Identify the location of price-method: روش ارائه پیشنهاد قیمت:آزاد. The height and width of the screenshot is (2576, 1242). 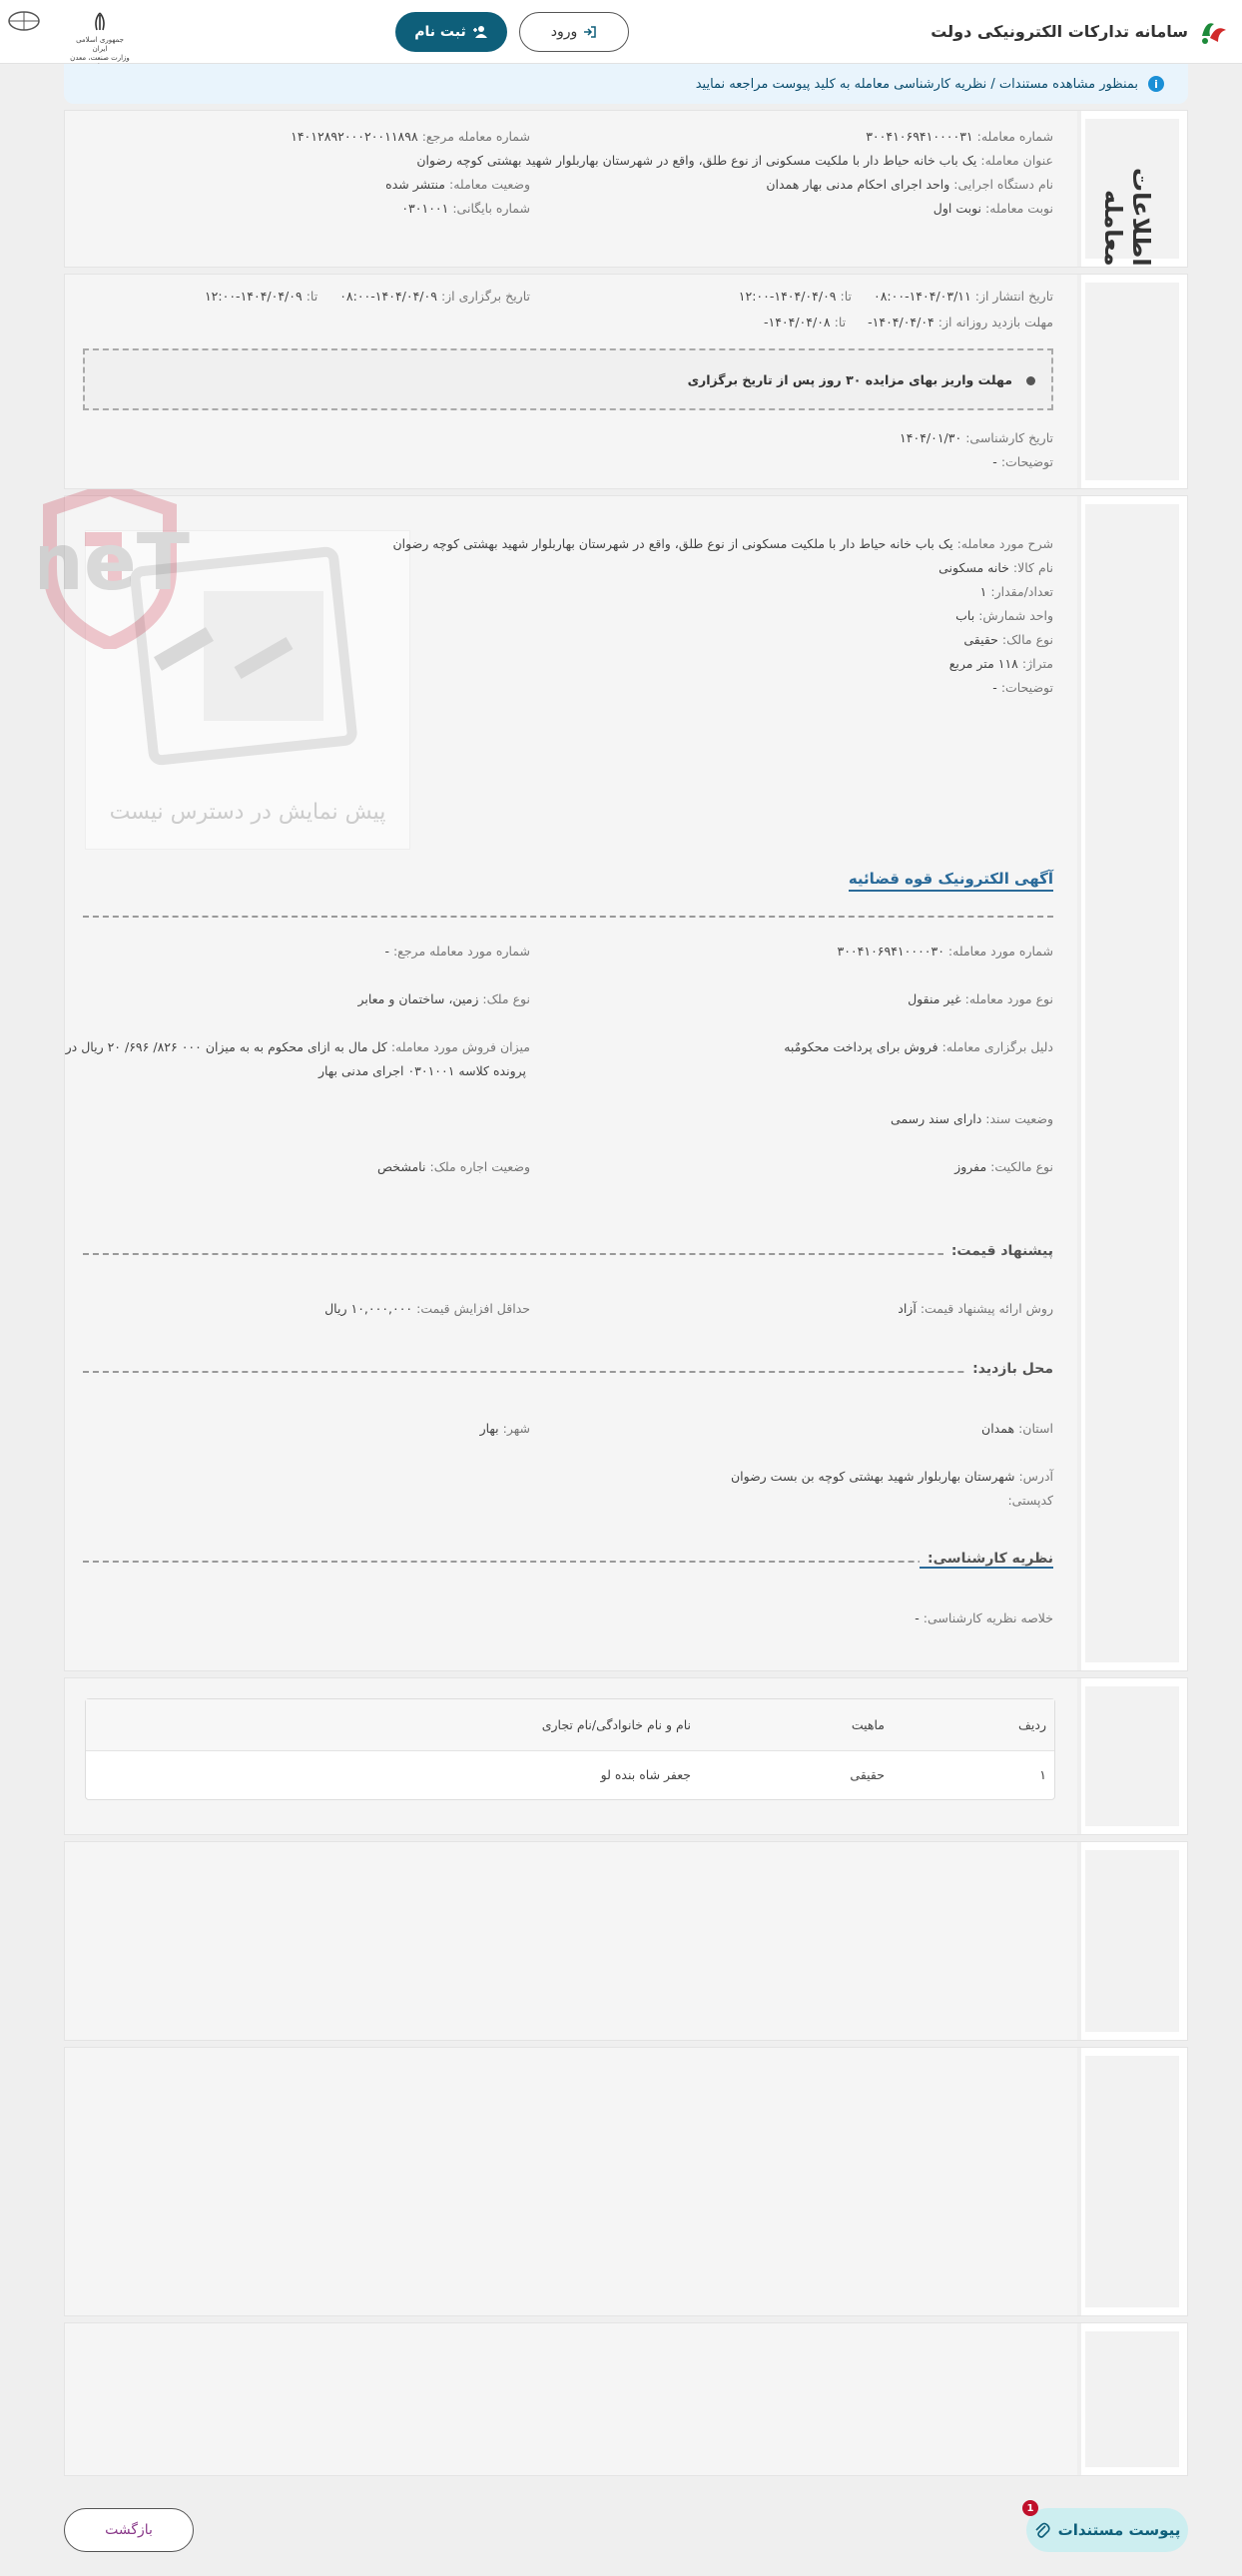
(976, 1308).